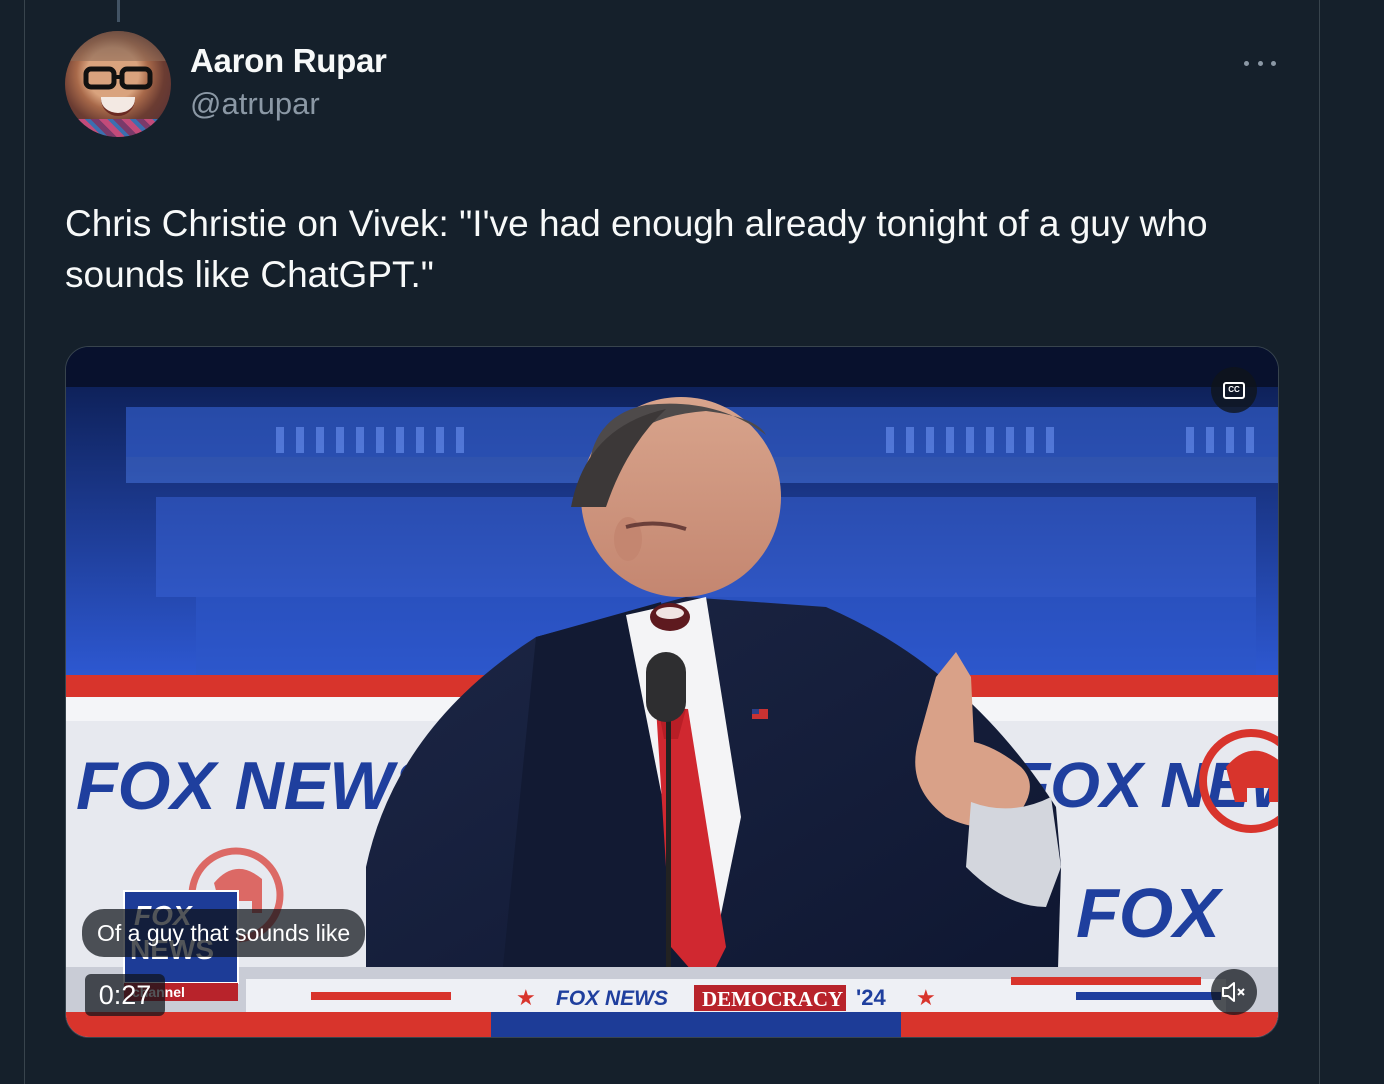  Describe the element at coordinates (772, 999) in the screenshot. I see `banner-democracy: DEMOCRACY` at that location.